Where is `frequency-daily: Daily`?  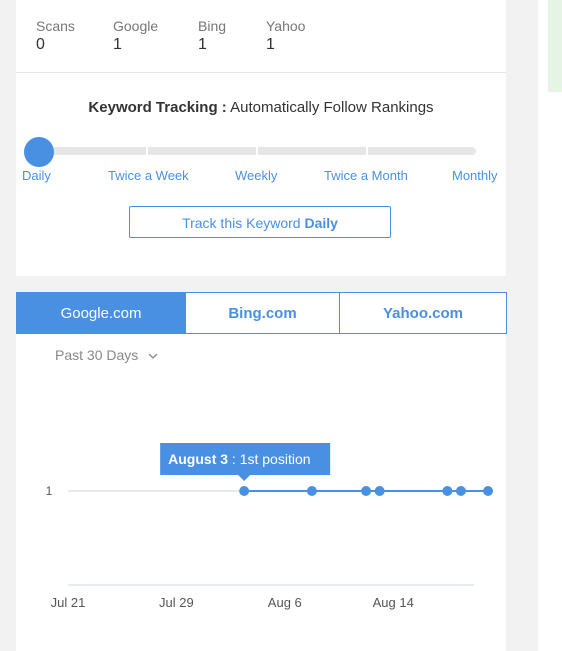 frequency-daily: Daily is located at coordinates (36, 175).